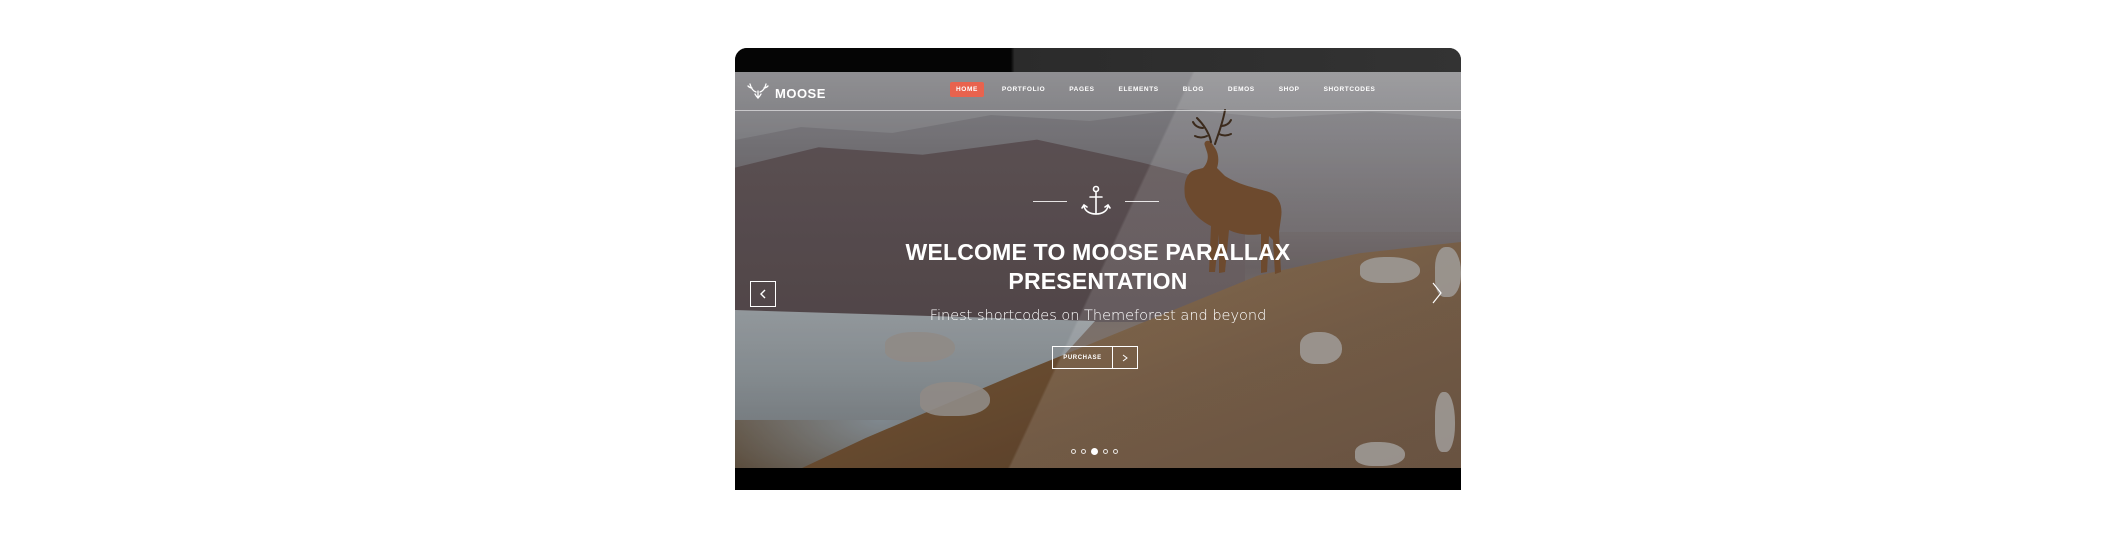  I want to click on hero-divider, so click(1096, 201).